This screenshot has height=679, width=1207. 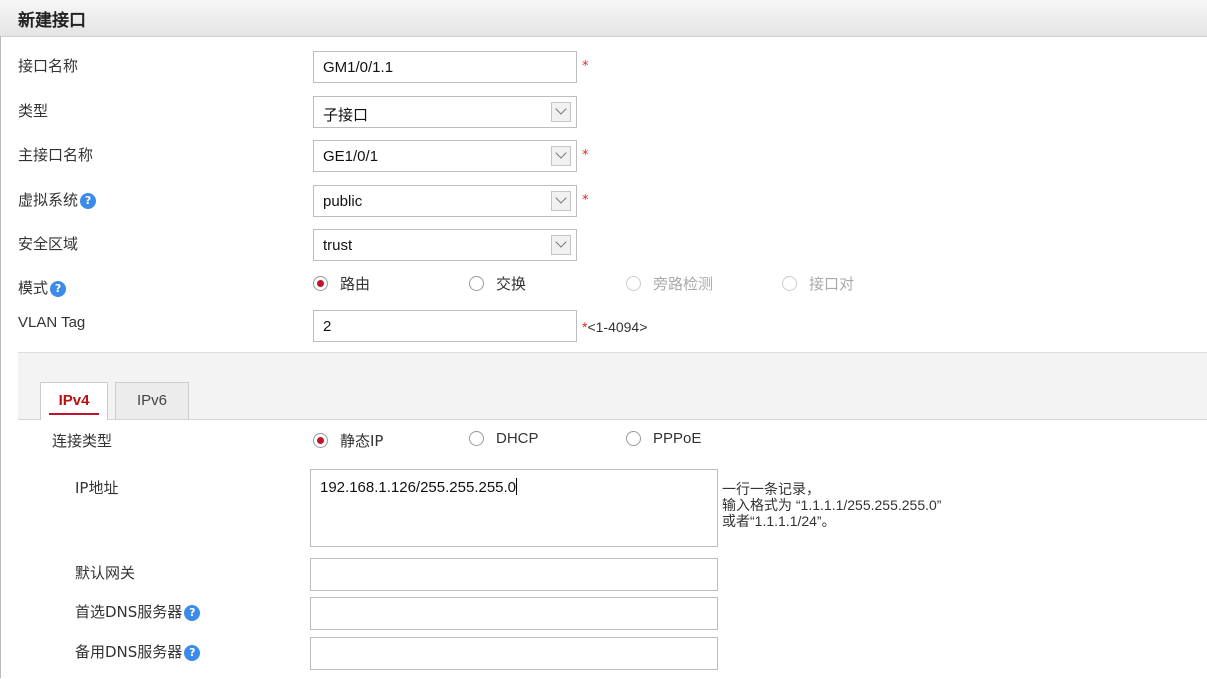 I want to click on type-value: 子接口, so click(x=346, y=115).